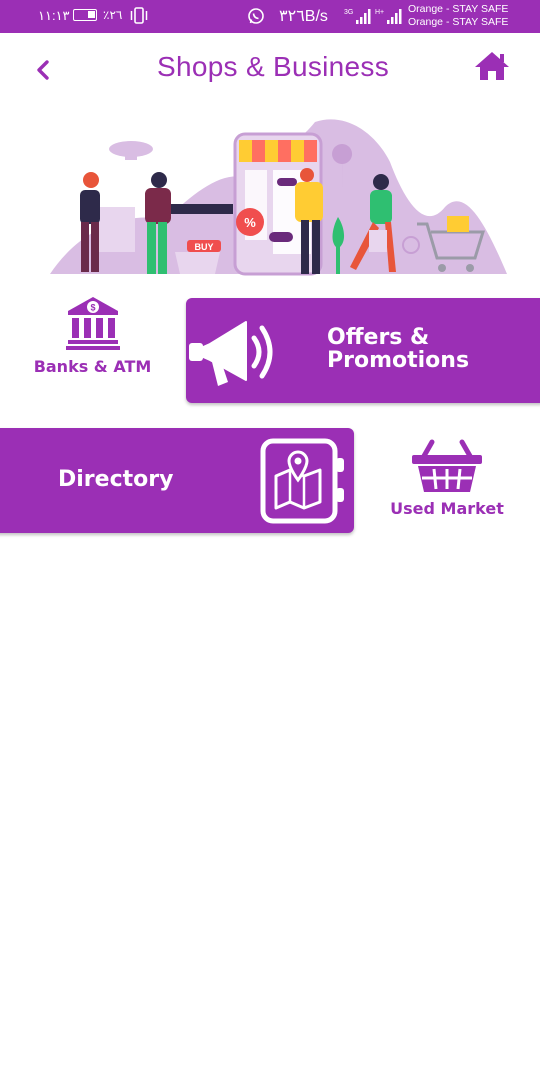 The image size is (540, 1080). Describe the element at coordinates (92, 366) in the screenshot. I see `banks-atm-label: Banks & ATM` at that location.